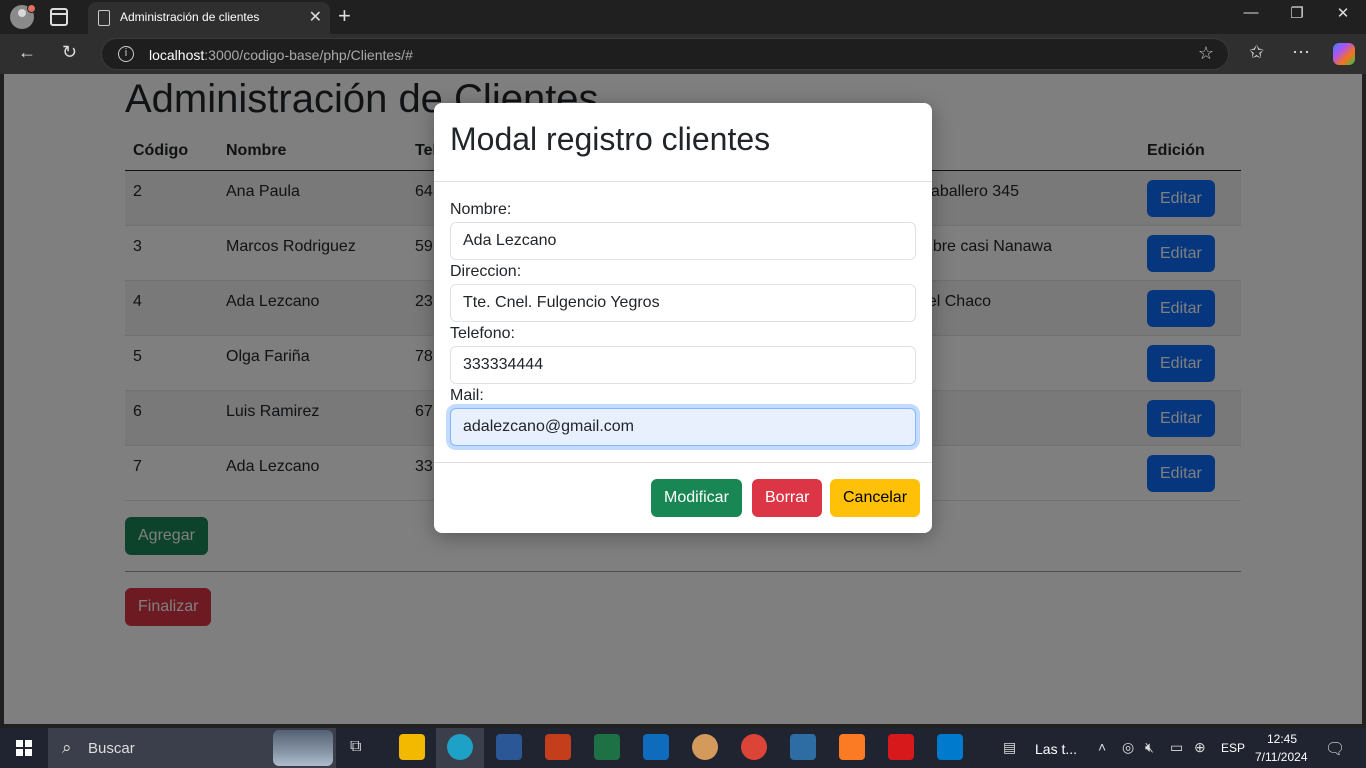 The height and width of the screenshot is (768, 1366). Describe the element at coordinates (23, 16) in the screenshot. I see `profile-avatar-icon` at that location.